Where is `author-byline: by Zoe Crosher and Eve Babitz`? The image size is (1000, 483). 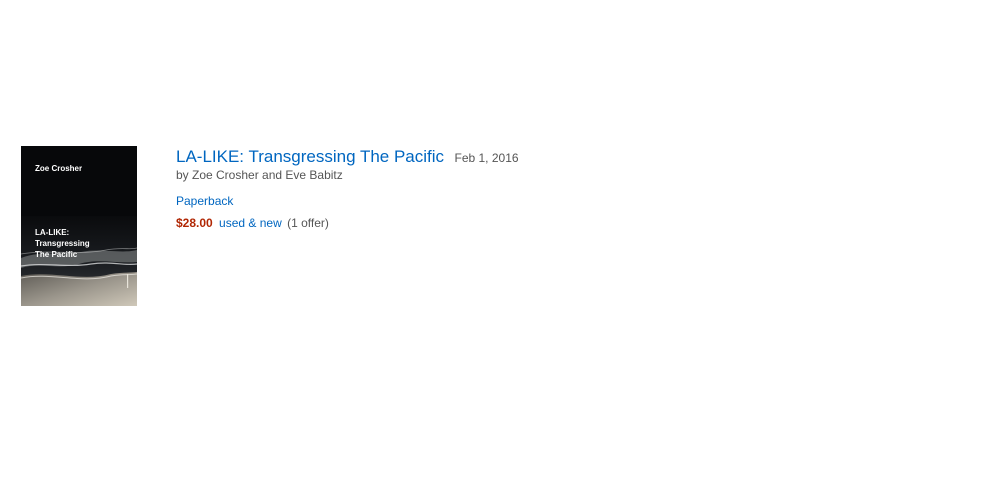
author-byline: by Zoe Crosher and Eve Babitz is located at coordinates (259, 175).